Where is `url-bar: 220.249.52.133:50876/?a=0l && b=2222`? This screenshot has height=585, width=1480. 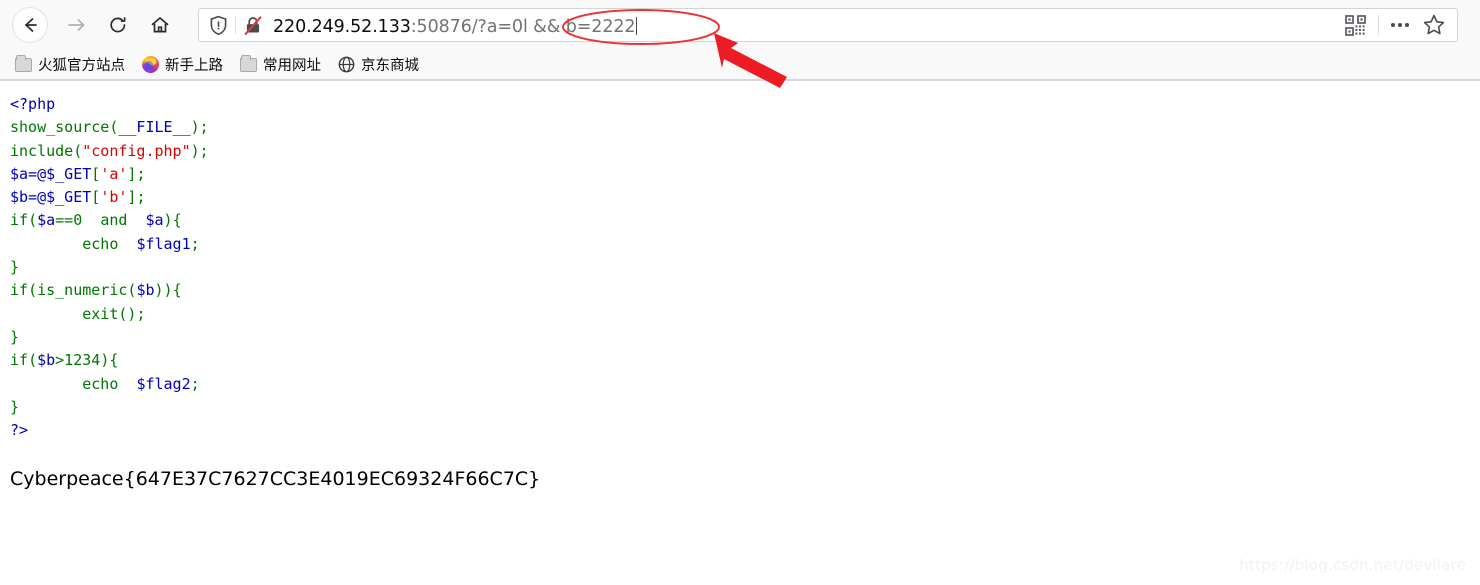 url-bar: 220.249.52.133:50876/?a=0l && b=2222 is located at coordinates (828, 25).